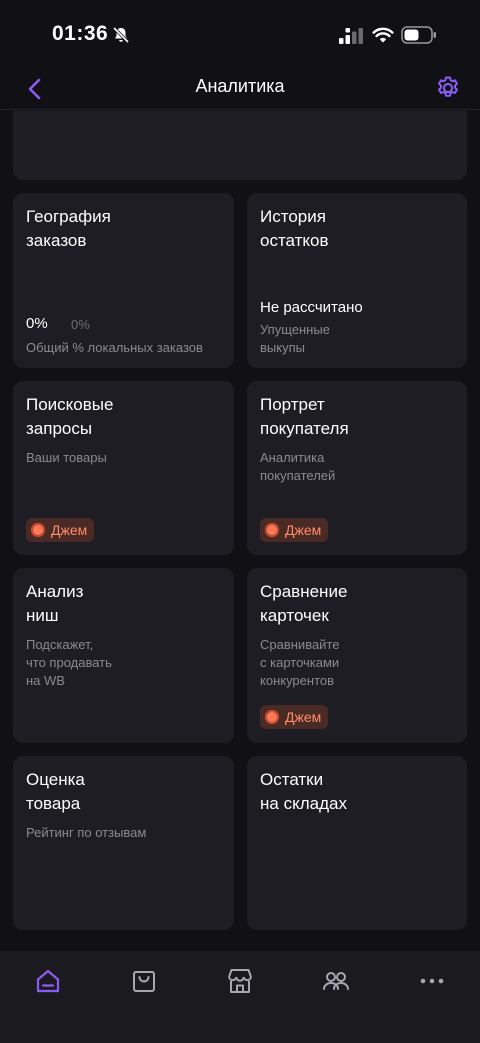 The height and width of the screenshot is (1043, 480). What do you see at coordinates (383, 37) in the screenshot?
I see `wifi-icon` at bounding box center [383, 37].